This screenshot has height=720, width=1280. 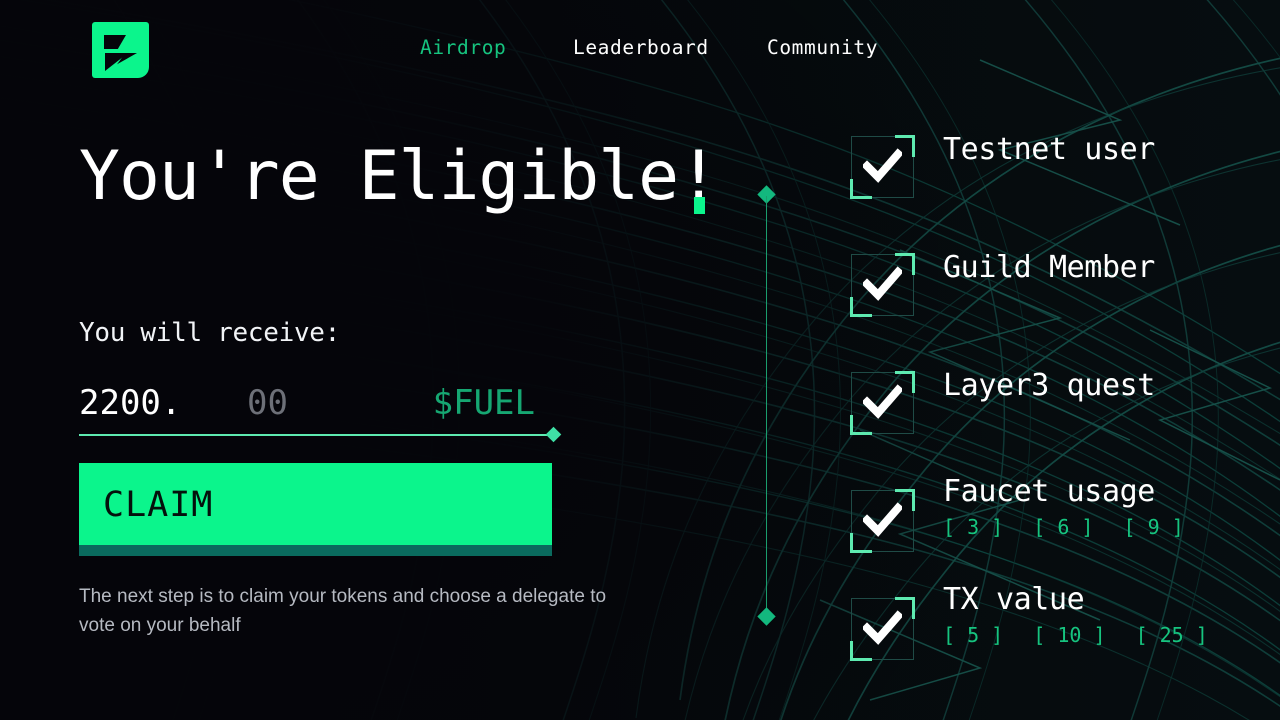 What do you see at coordinates (315, 508) in the screenshot?
I see `claim-button: CLAIM` at bounding box center [315, 508].